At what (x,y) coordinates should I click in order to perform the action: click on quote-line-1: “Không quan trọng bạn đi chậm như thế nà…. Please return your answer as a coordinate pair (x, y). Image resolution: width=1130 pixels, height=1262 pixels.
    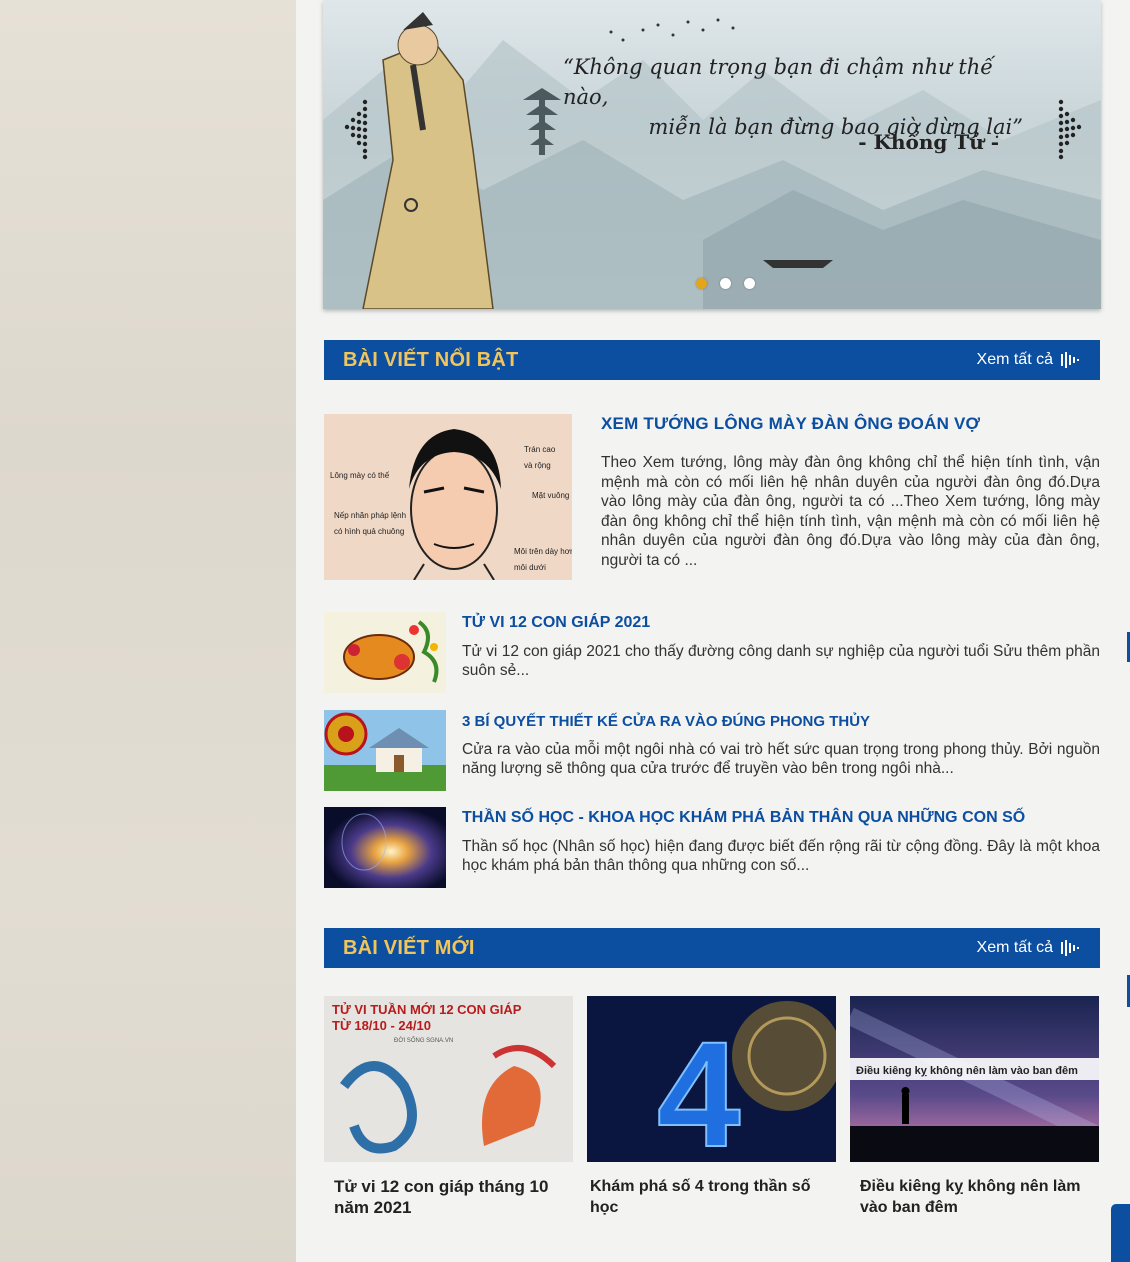
    Looking at the image, I should click on (778, 82).